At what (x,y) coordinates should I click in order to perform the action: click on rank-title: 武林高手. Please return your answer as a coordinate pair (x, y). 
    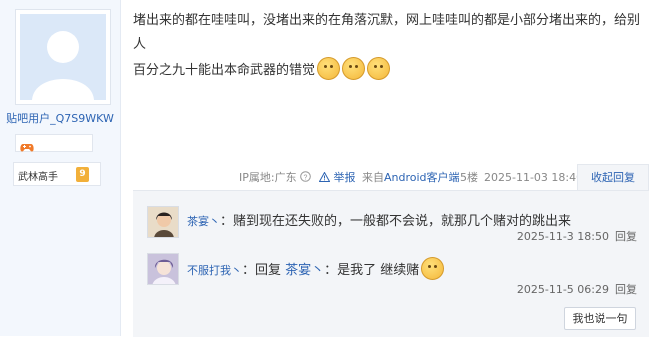
    Looking at the image, I should click on (38, 177).